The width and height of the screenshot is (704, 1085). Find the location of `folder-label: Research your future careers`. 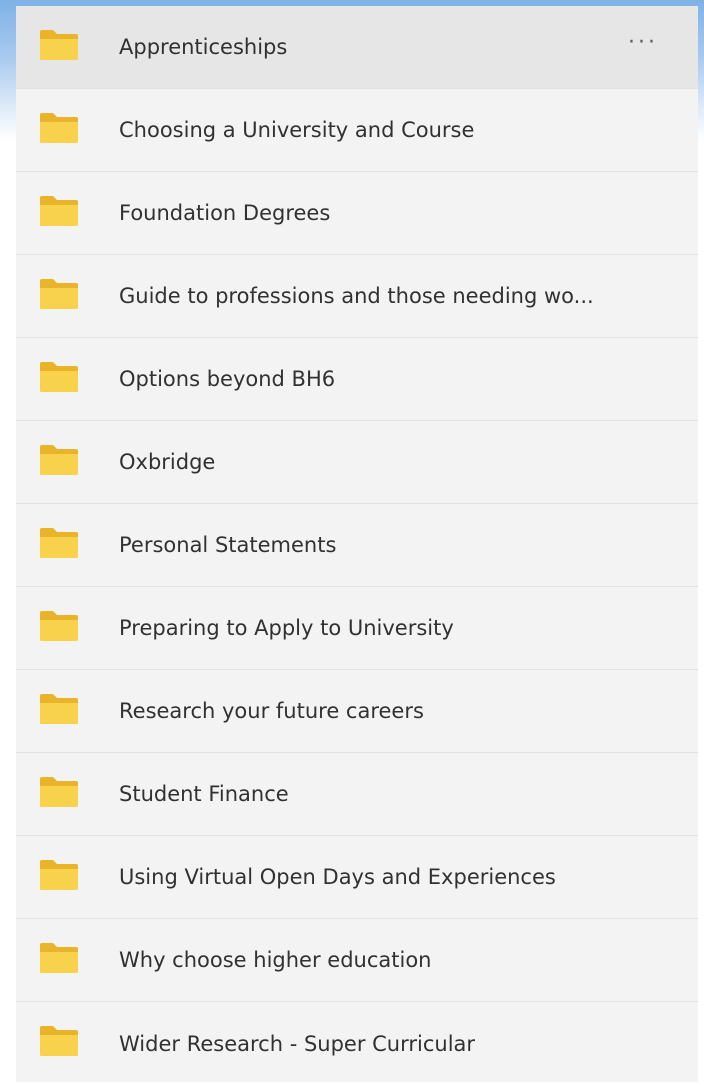

folder-label: Research your future careers is located at coordinates (271, 711).